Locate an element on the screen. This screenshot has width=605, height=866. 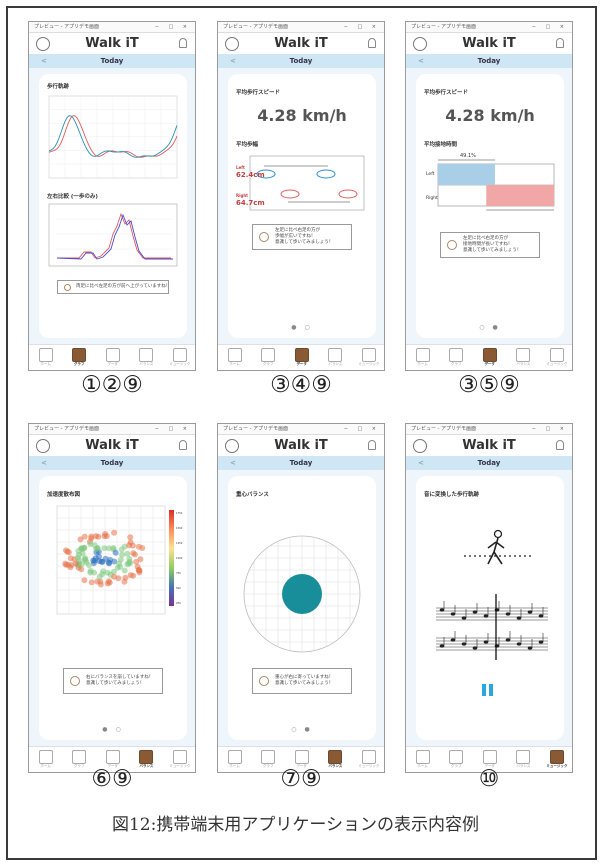
center-of-gravity-disk is located at coordinates (302, 594).